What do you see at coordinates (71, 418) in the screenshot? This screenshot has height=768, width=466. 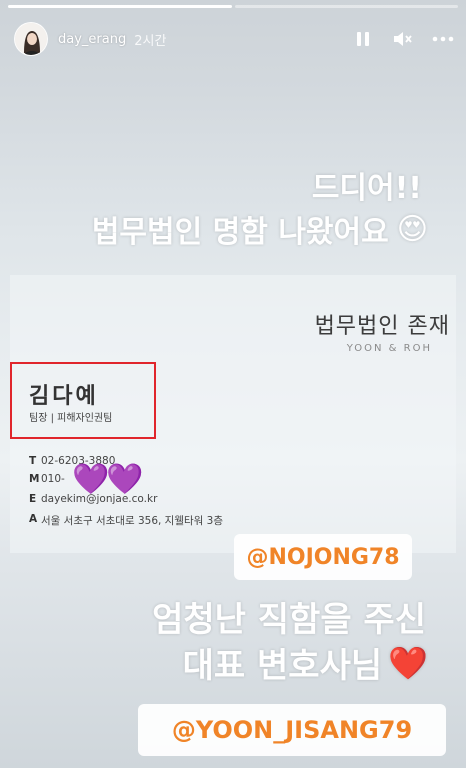 I see `person-title: 팀장 | 피해자인권팀` at bounding box center [71, 418].